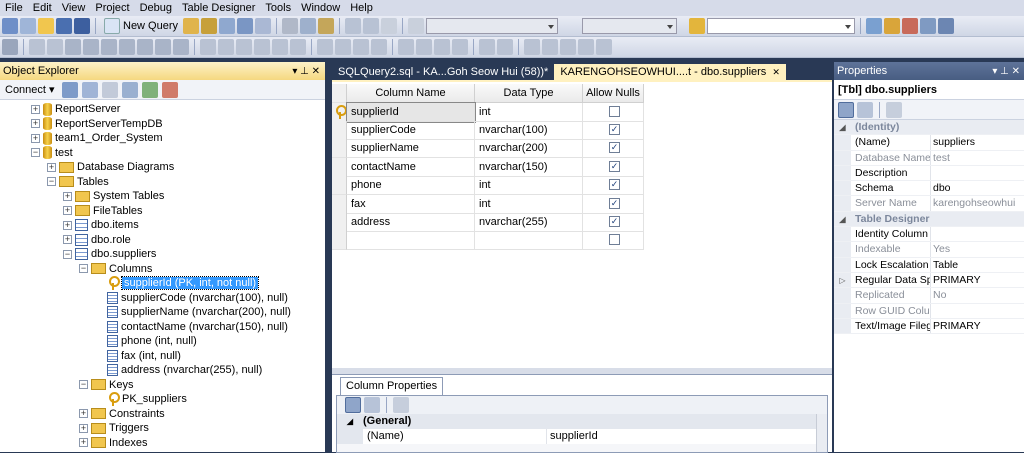  What do you see at coordinates (110, 167) in the screenshot?
I see `tree-node: + Database Diagrams` at bounding box center [110, 167].